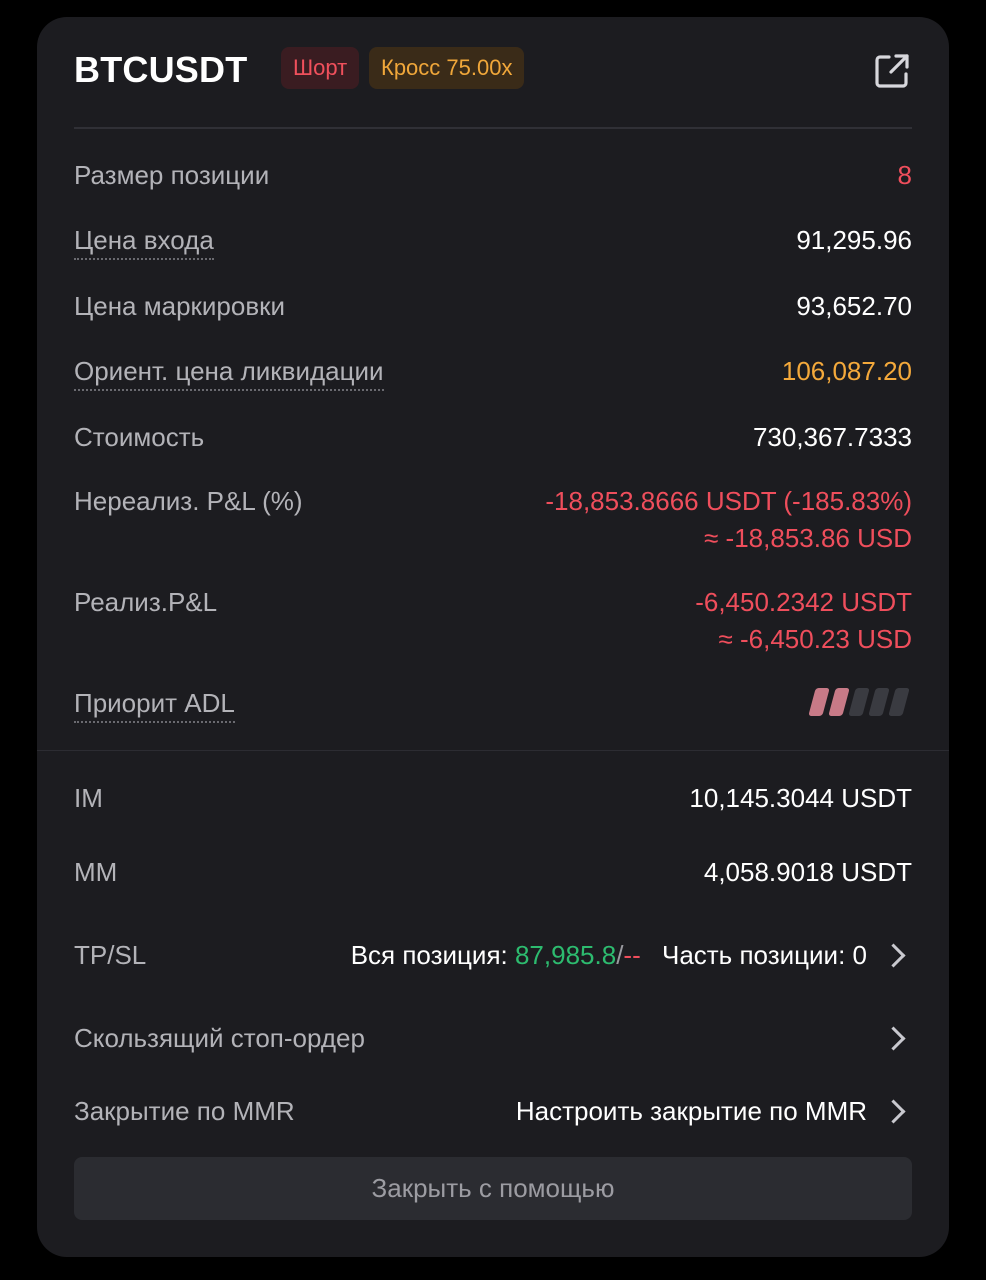 The height and width of the screenshot is (1280, 986). Describe the element at coordinates (807, 872) in the screenshot. I see `mm-value: 4,058.9018 USDT` at that location.